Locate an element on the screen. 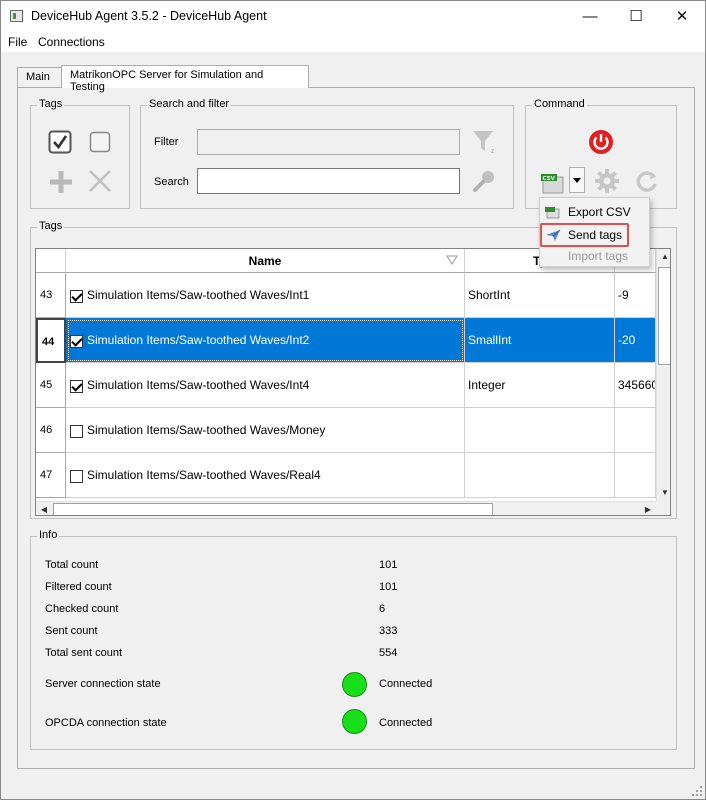 This screenshot has width=706, height=800. row-header: 43 is located at coordinates (51, 295).